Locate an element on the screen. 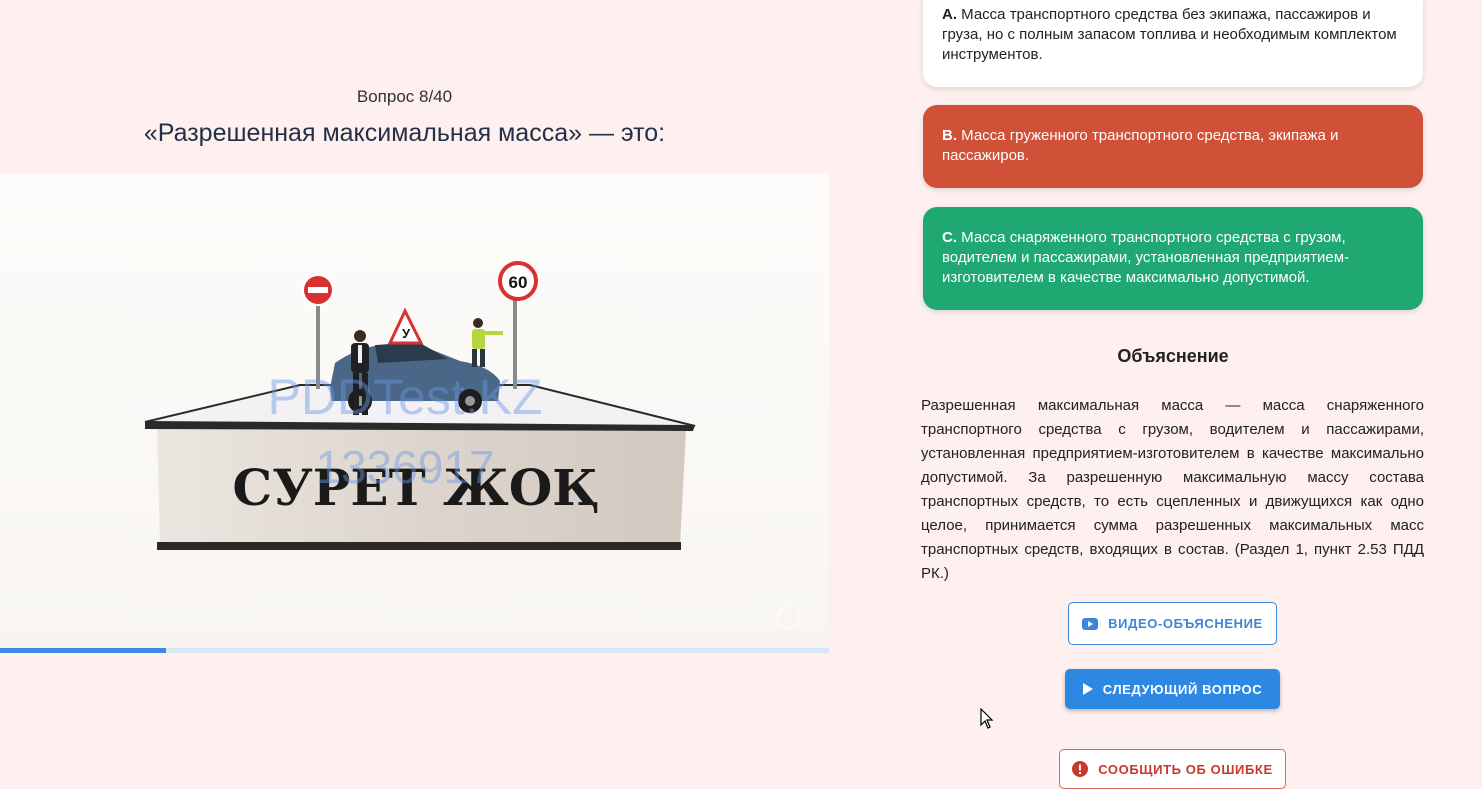  explanation-title: Объяснение is located at coordinates (1173, 356).